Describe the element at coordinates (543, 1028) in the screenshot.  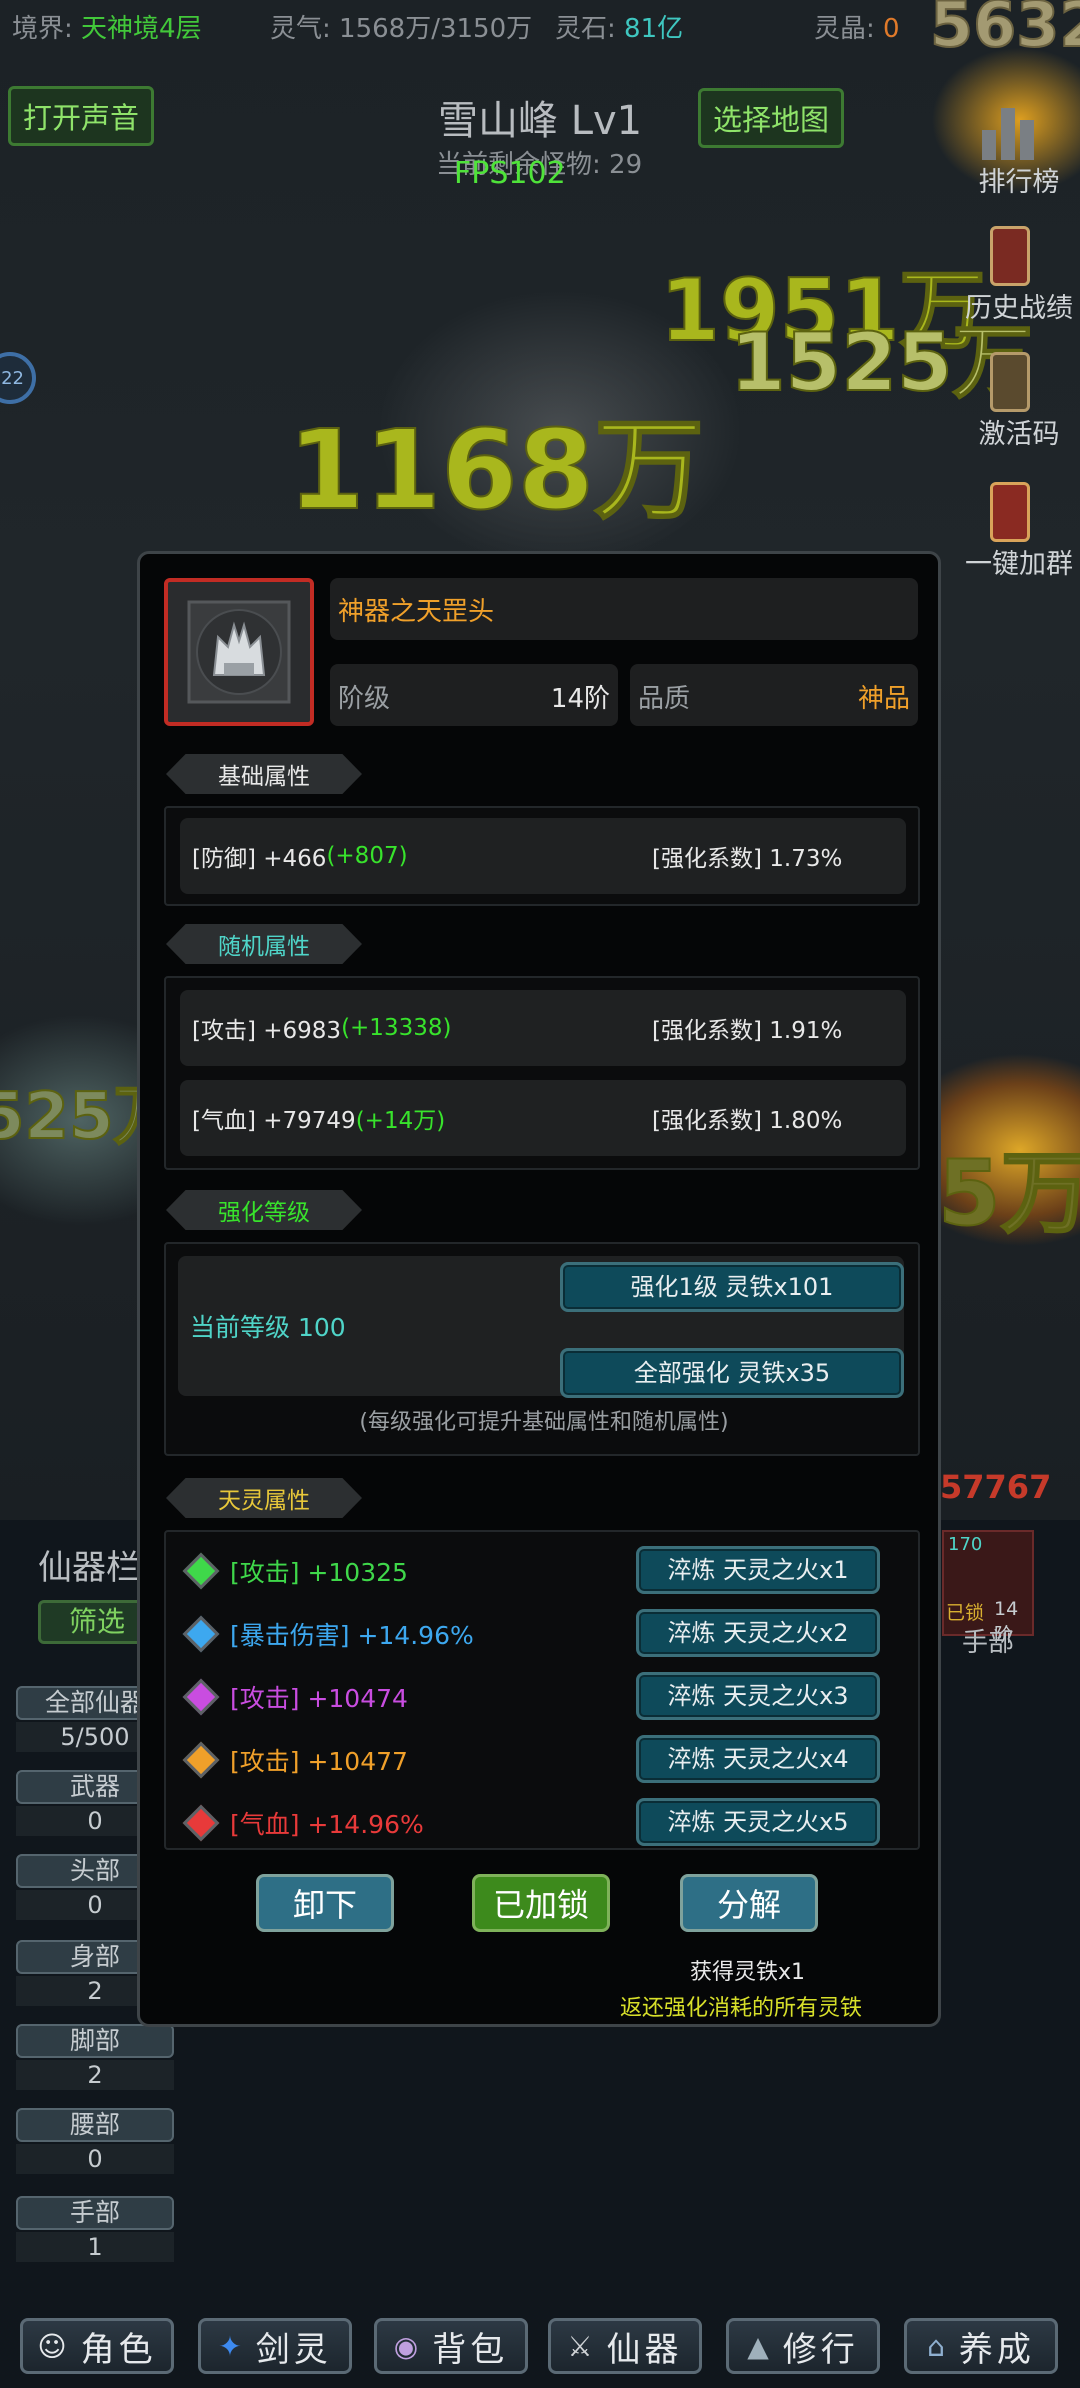
I see `attribute-row: [攻击] +6983 (+13338) [强化系数] 1.91%` at that location.